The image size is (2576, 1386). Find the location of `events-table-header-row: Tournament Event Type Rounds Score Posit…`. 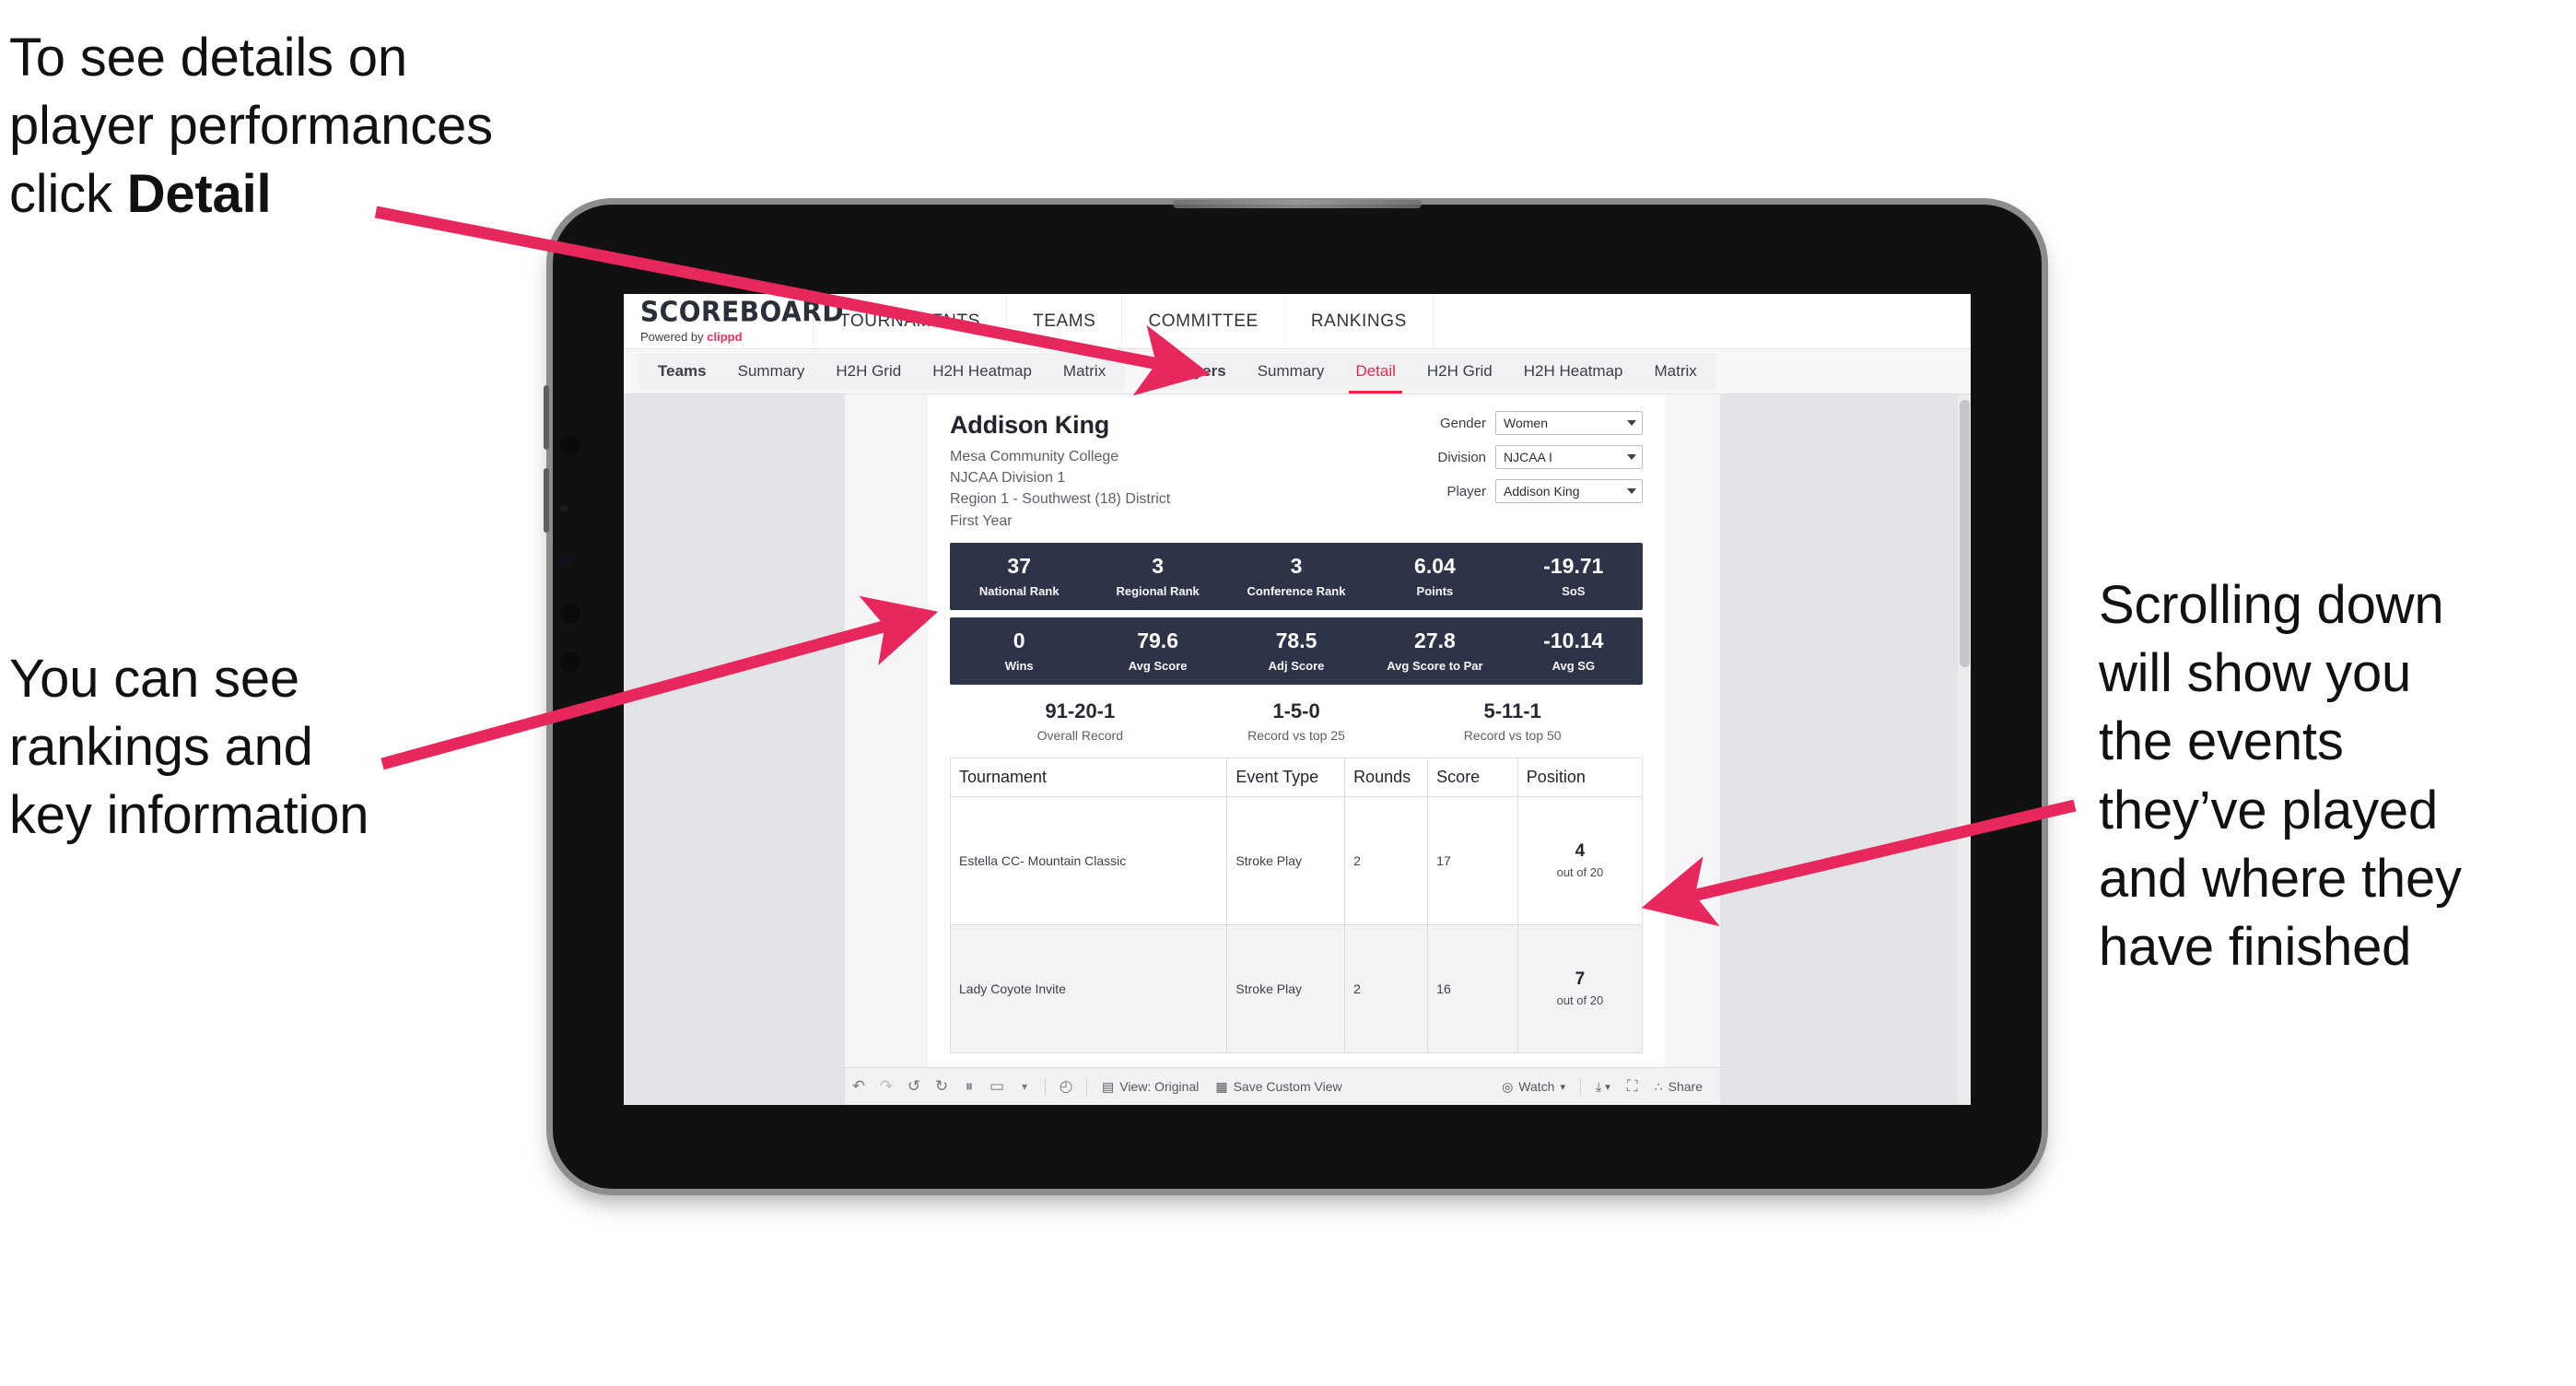

events-table-header-row: Tournament Event Type Rounds Score Posit… is located at coordinates (1296, 777).